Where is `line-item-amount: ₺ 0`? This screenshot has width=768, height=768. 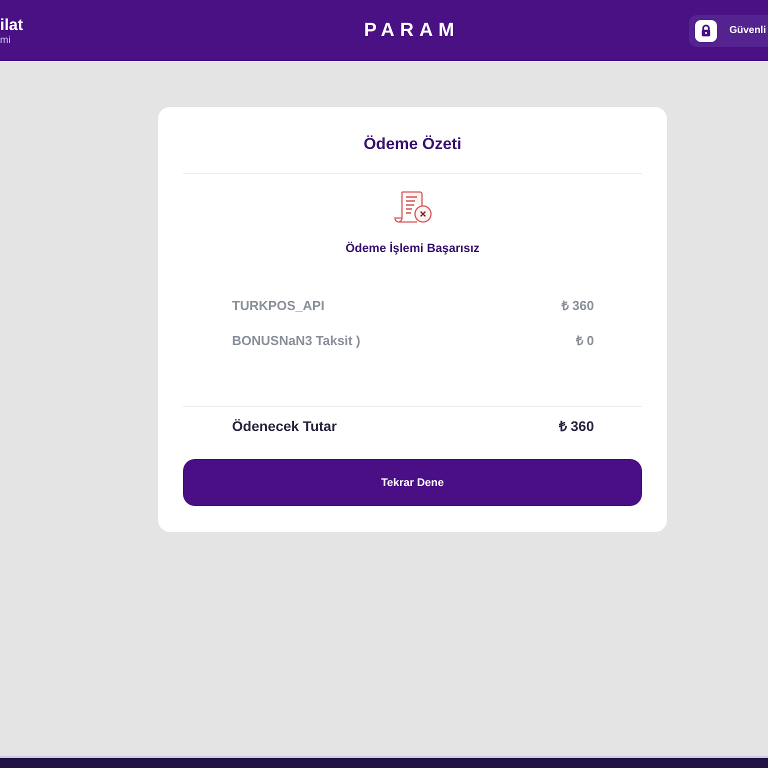 line-item-amount: ₺ 0 is located at coordinates (585, 341).